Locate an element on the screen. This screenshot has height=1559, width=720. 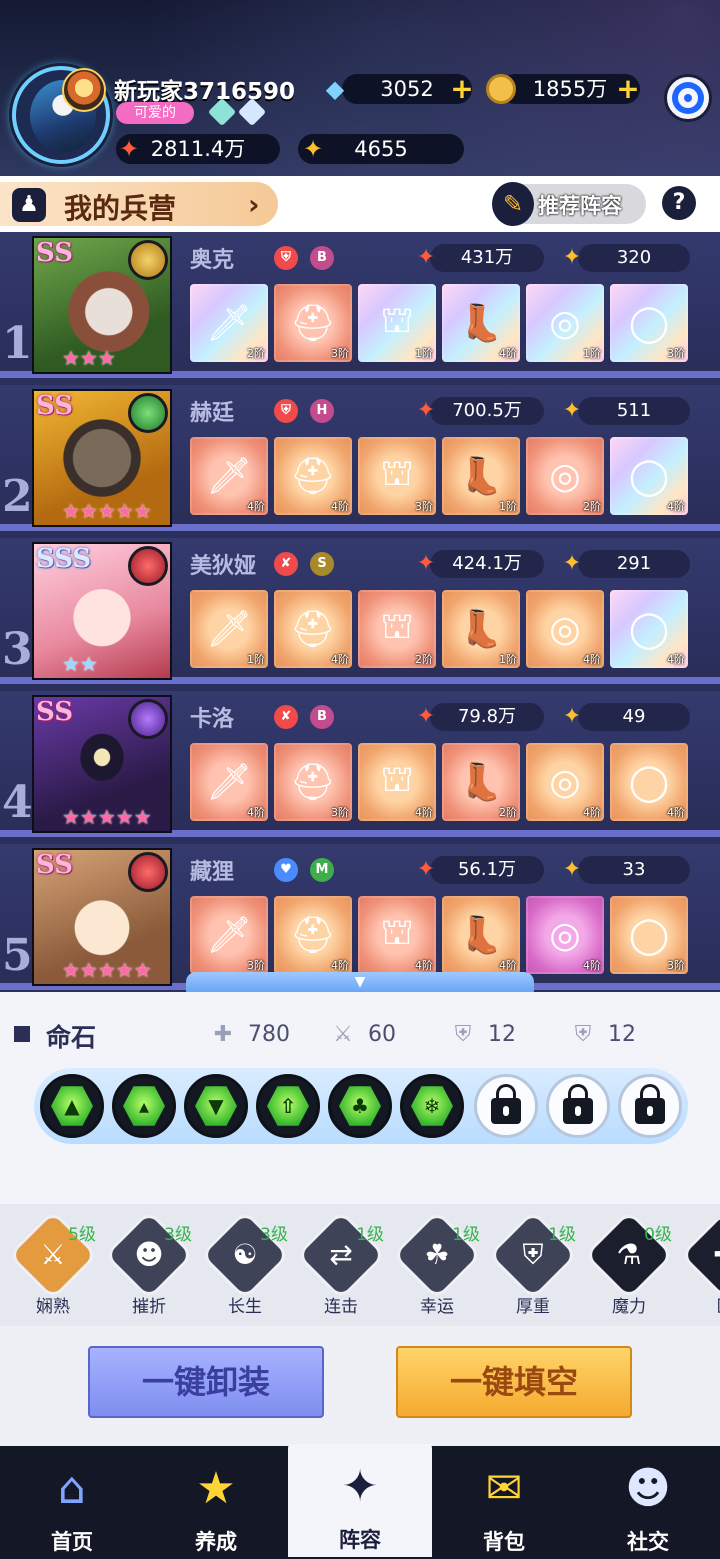
boot-slot: 👢 2阶 is located at coordinates (481, 782).